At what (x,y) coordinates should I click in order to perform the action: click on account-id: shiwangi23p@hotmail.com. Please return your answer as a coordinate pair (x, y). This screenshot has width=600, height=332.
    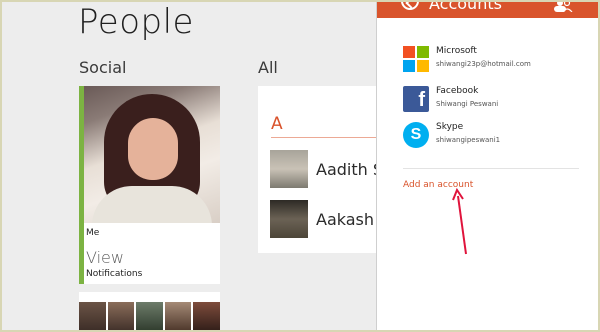
    Looking at the image, I should click on (483, 64).